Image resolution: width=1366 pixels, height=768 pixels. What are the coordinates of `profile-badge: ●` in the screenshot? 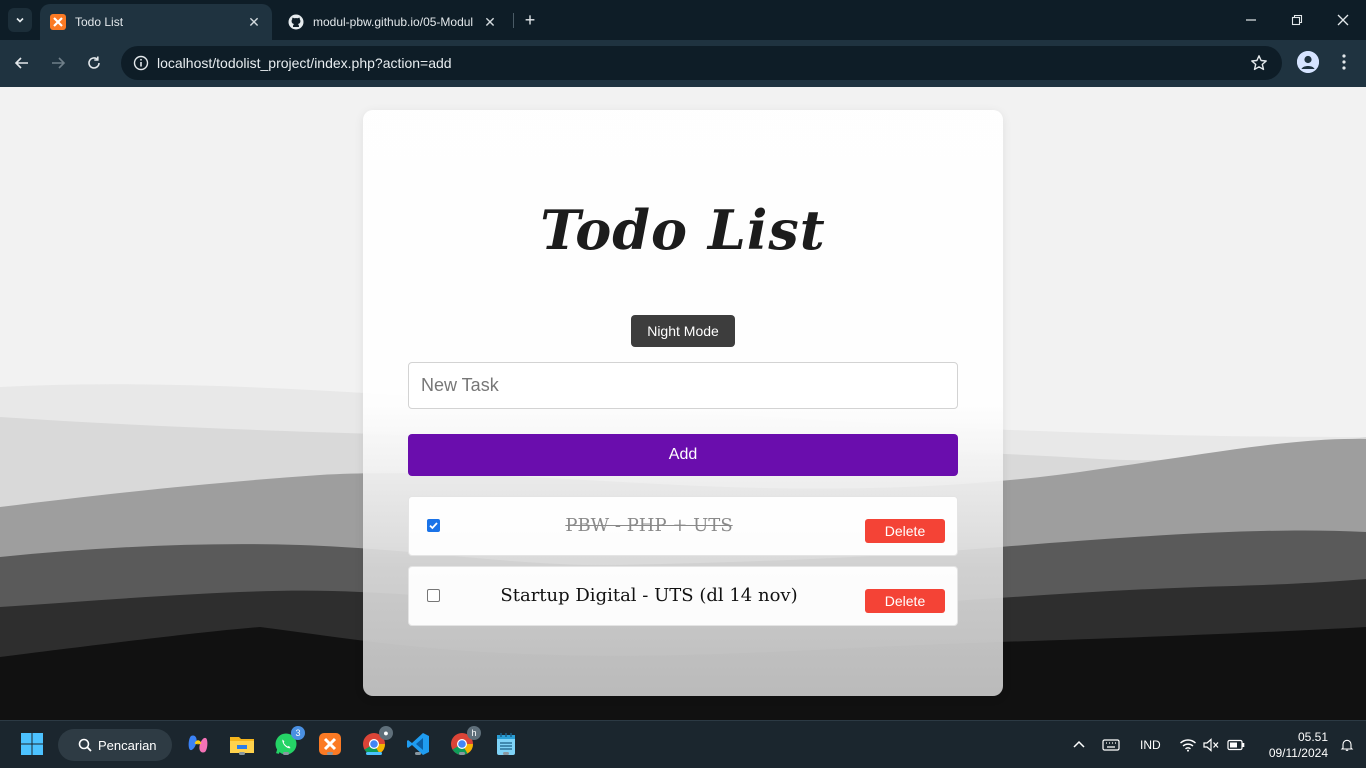 It's located at (386, 733).